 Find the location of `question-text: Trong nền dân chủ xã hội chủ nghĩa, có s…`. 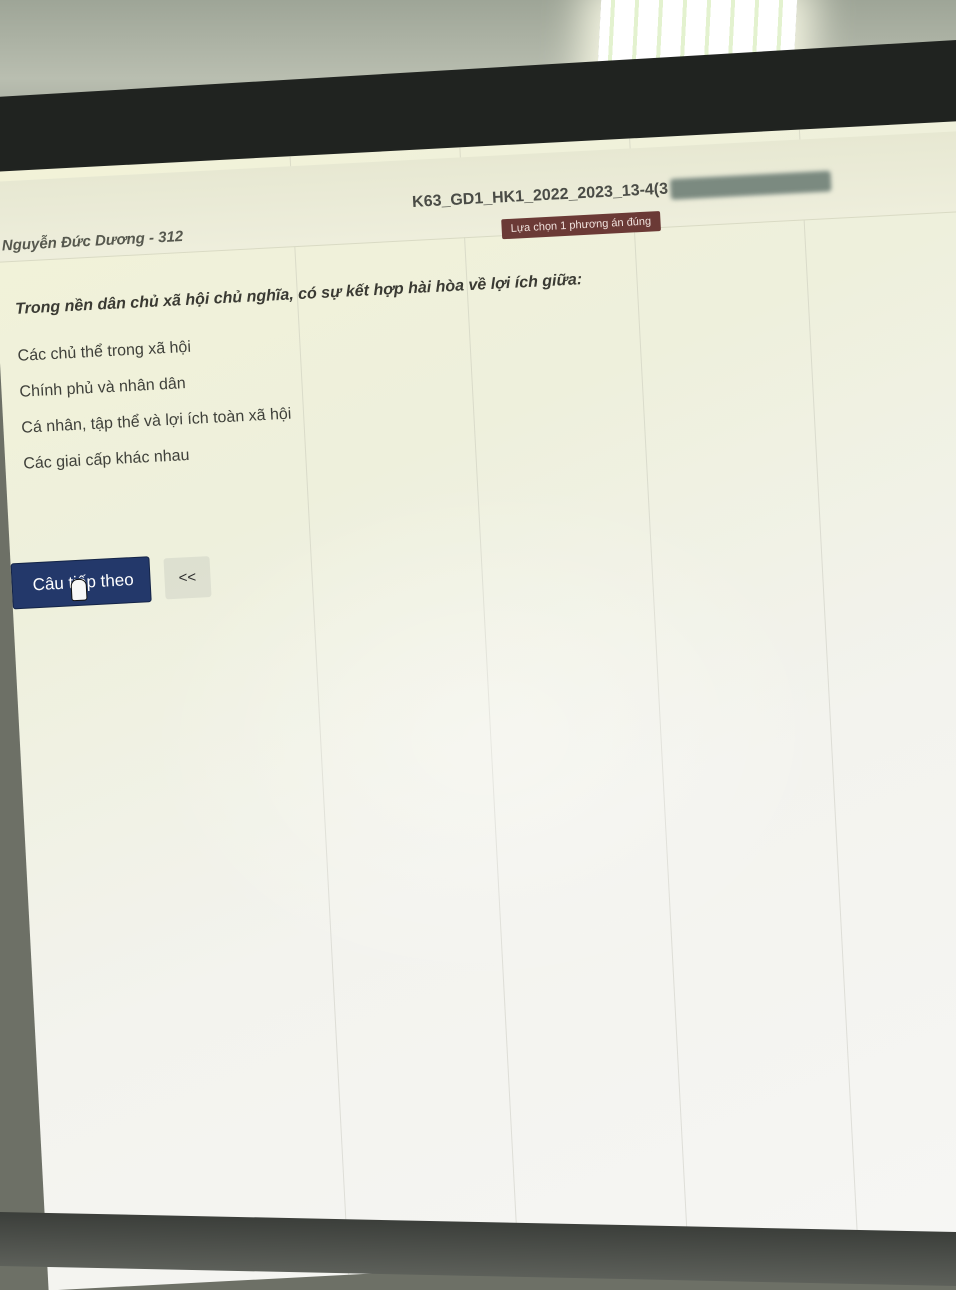

question-text: Trong nền dân chủ xã hội chủ nghĩa, có s… is located at coordinates (298, 294).